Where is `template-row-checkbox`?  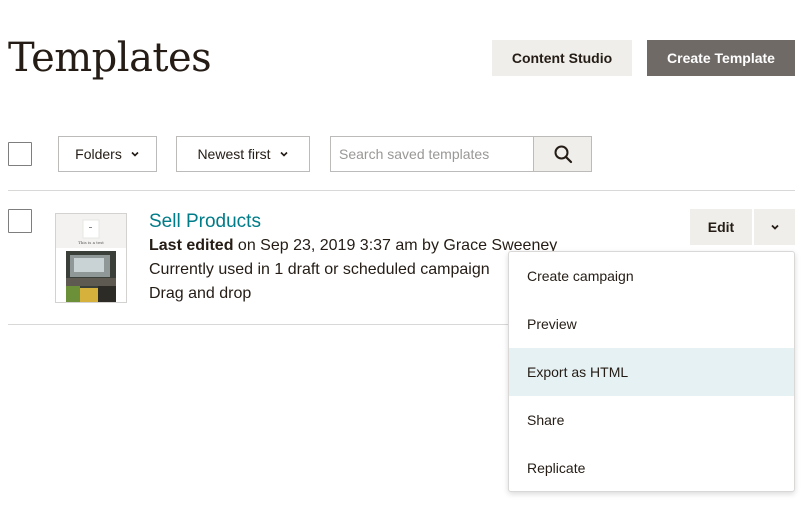 template-row-checkbox is located at coordinates (20, 221).